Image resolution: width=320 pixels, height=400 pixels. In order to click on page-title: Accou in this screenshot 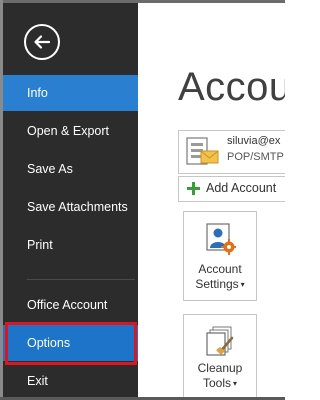, I will do `click(231, 87)`.